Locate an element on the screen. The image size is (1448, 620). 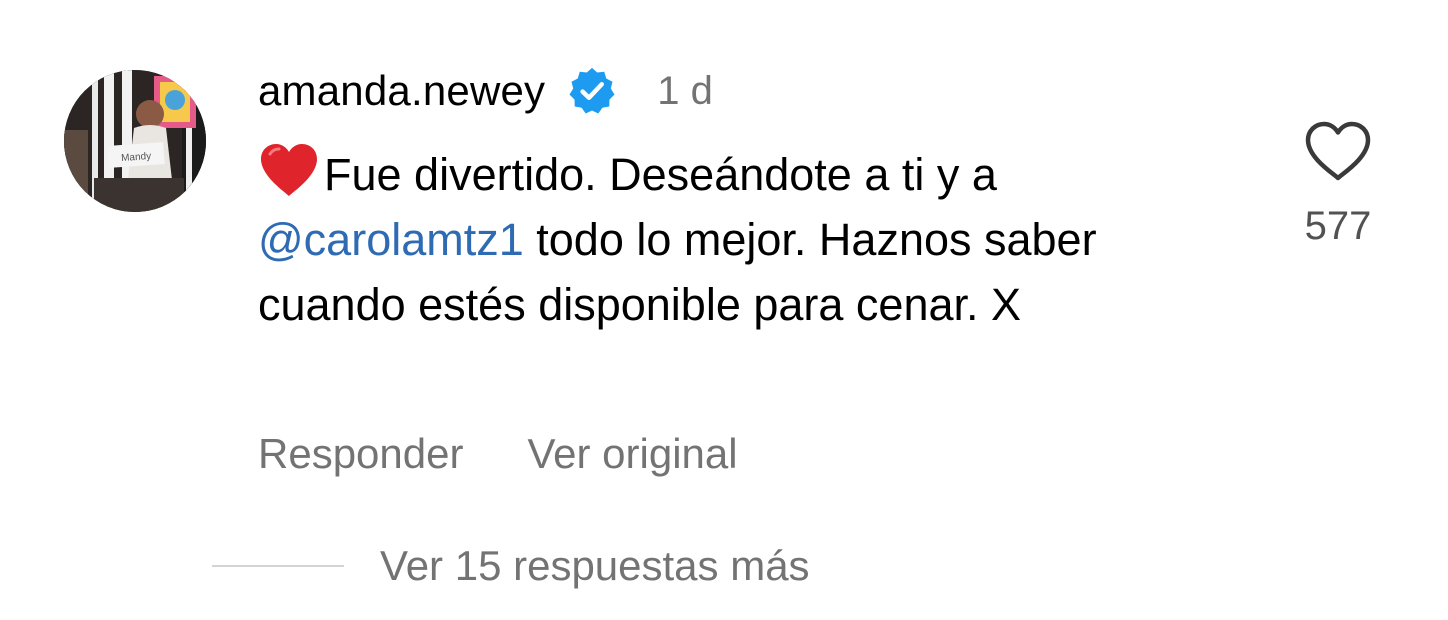
comment-header: amanda.newey 1 d is located at coordinates (485, 91).